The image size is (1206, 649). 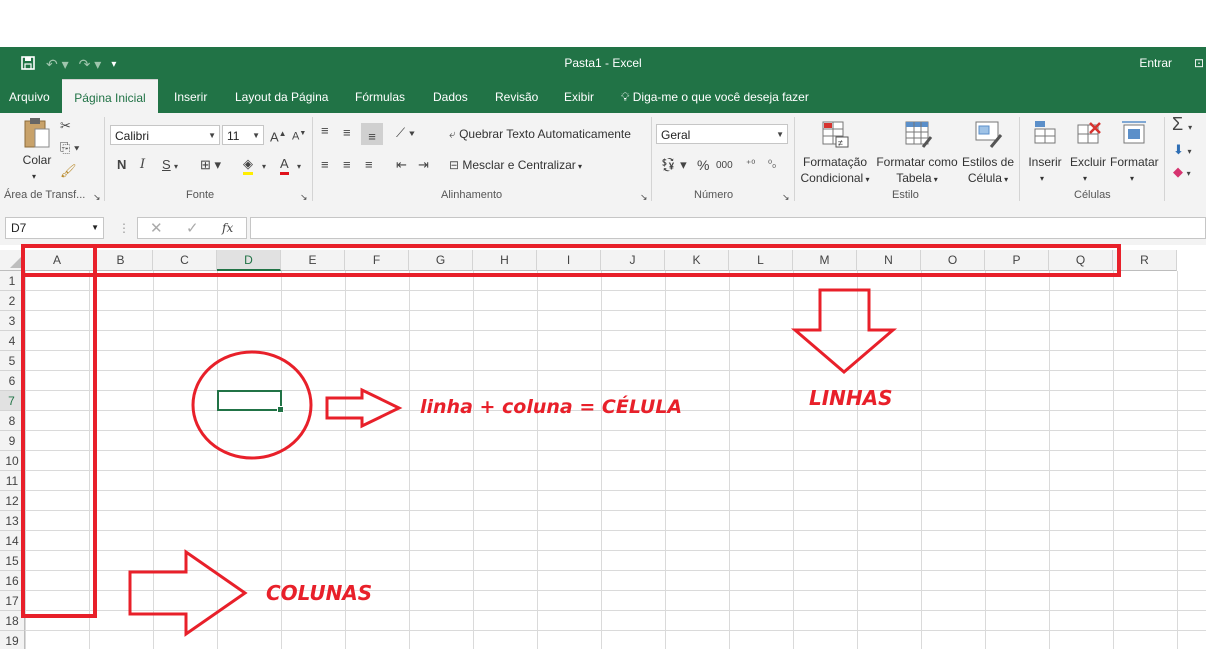 I want to click on arrow-down-icon, so click(x=844, y=331).